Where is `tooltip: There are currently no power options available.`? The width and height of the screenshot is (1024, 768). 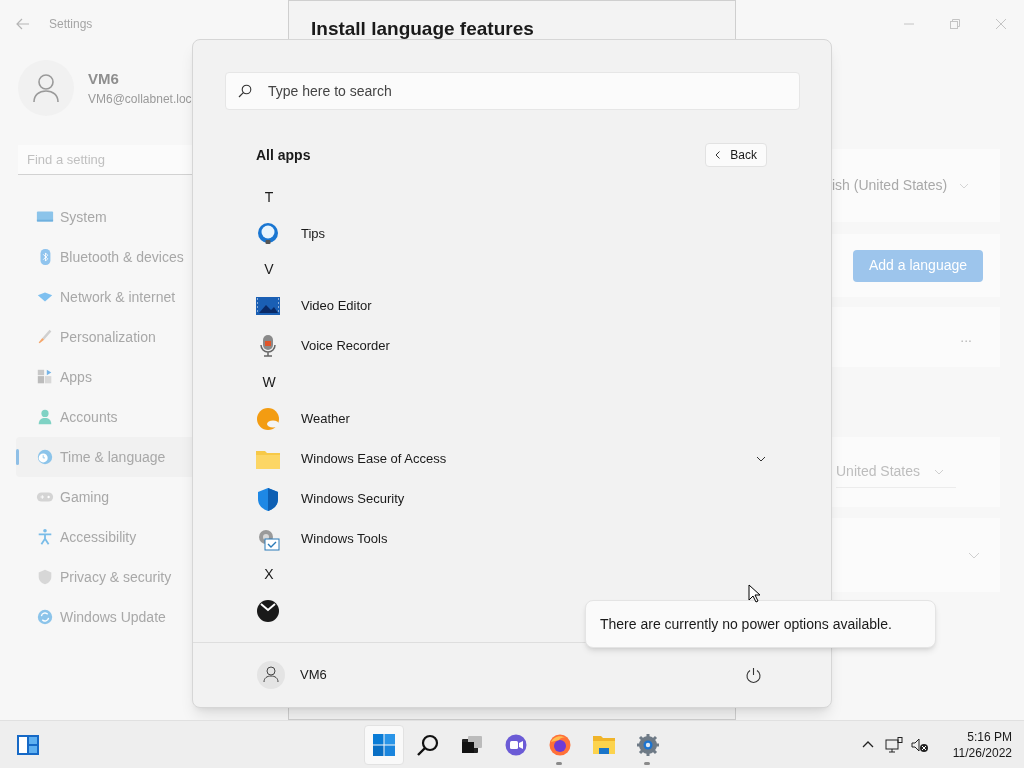 tooltip: There are currently no power options available. is located at coordinates (760, 624).